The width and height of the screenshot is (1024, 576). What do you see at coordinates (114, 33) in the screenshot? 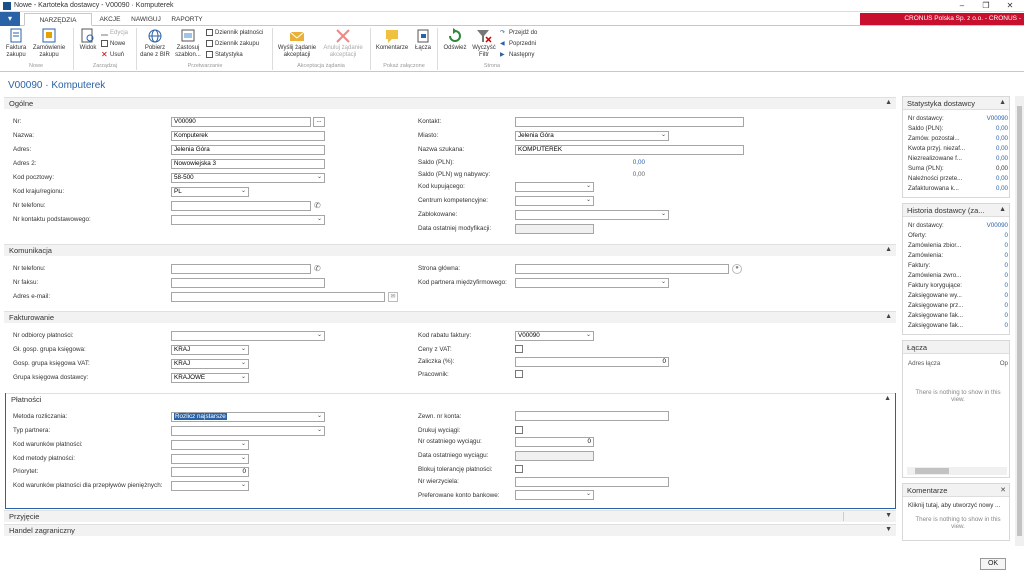
I see `edycja-button: Edycja` at bounding box center [114, 33].